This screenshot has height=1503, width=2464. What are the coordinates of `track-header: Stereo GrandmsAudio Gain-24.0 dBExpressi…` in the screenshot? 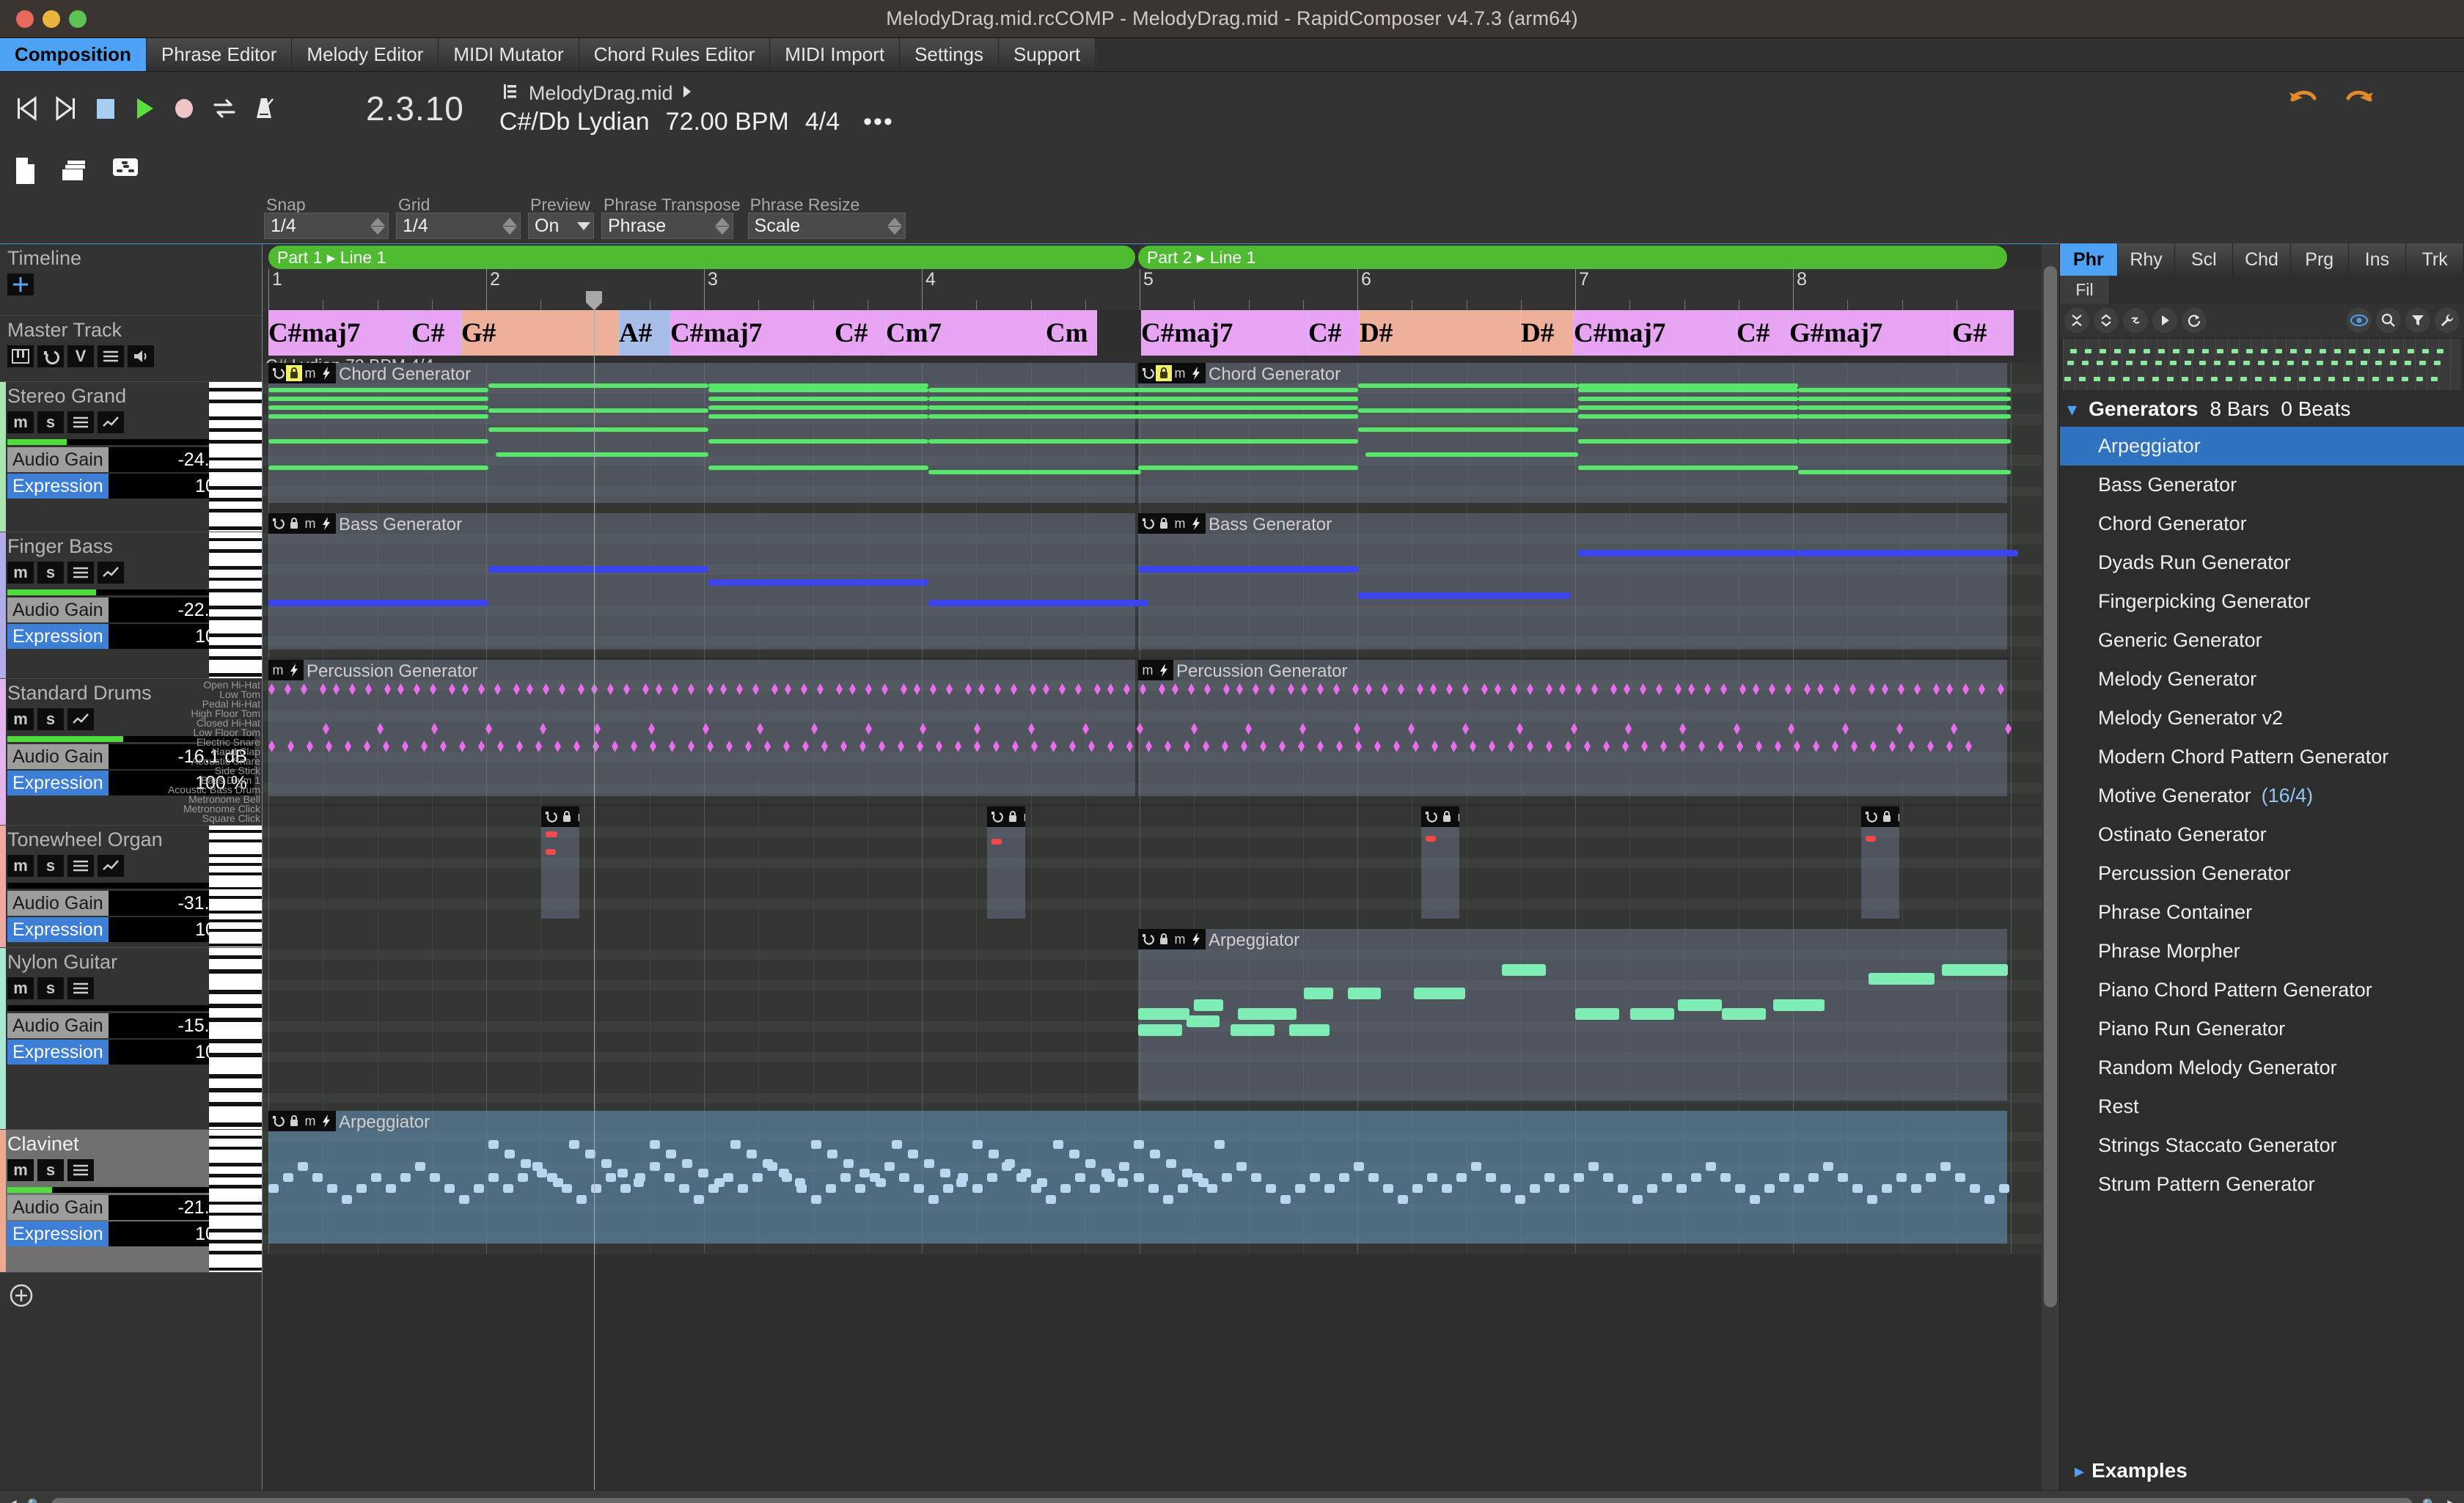 It's located at (131, 457).